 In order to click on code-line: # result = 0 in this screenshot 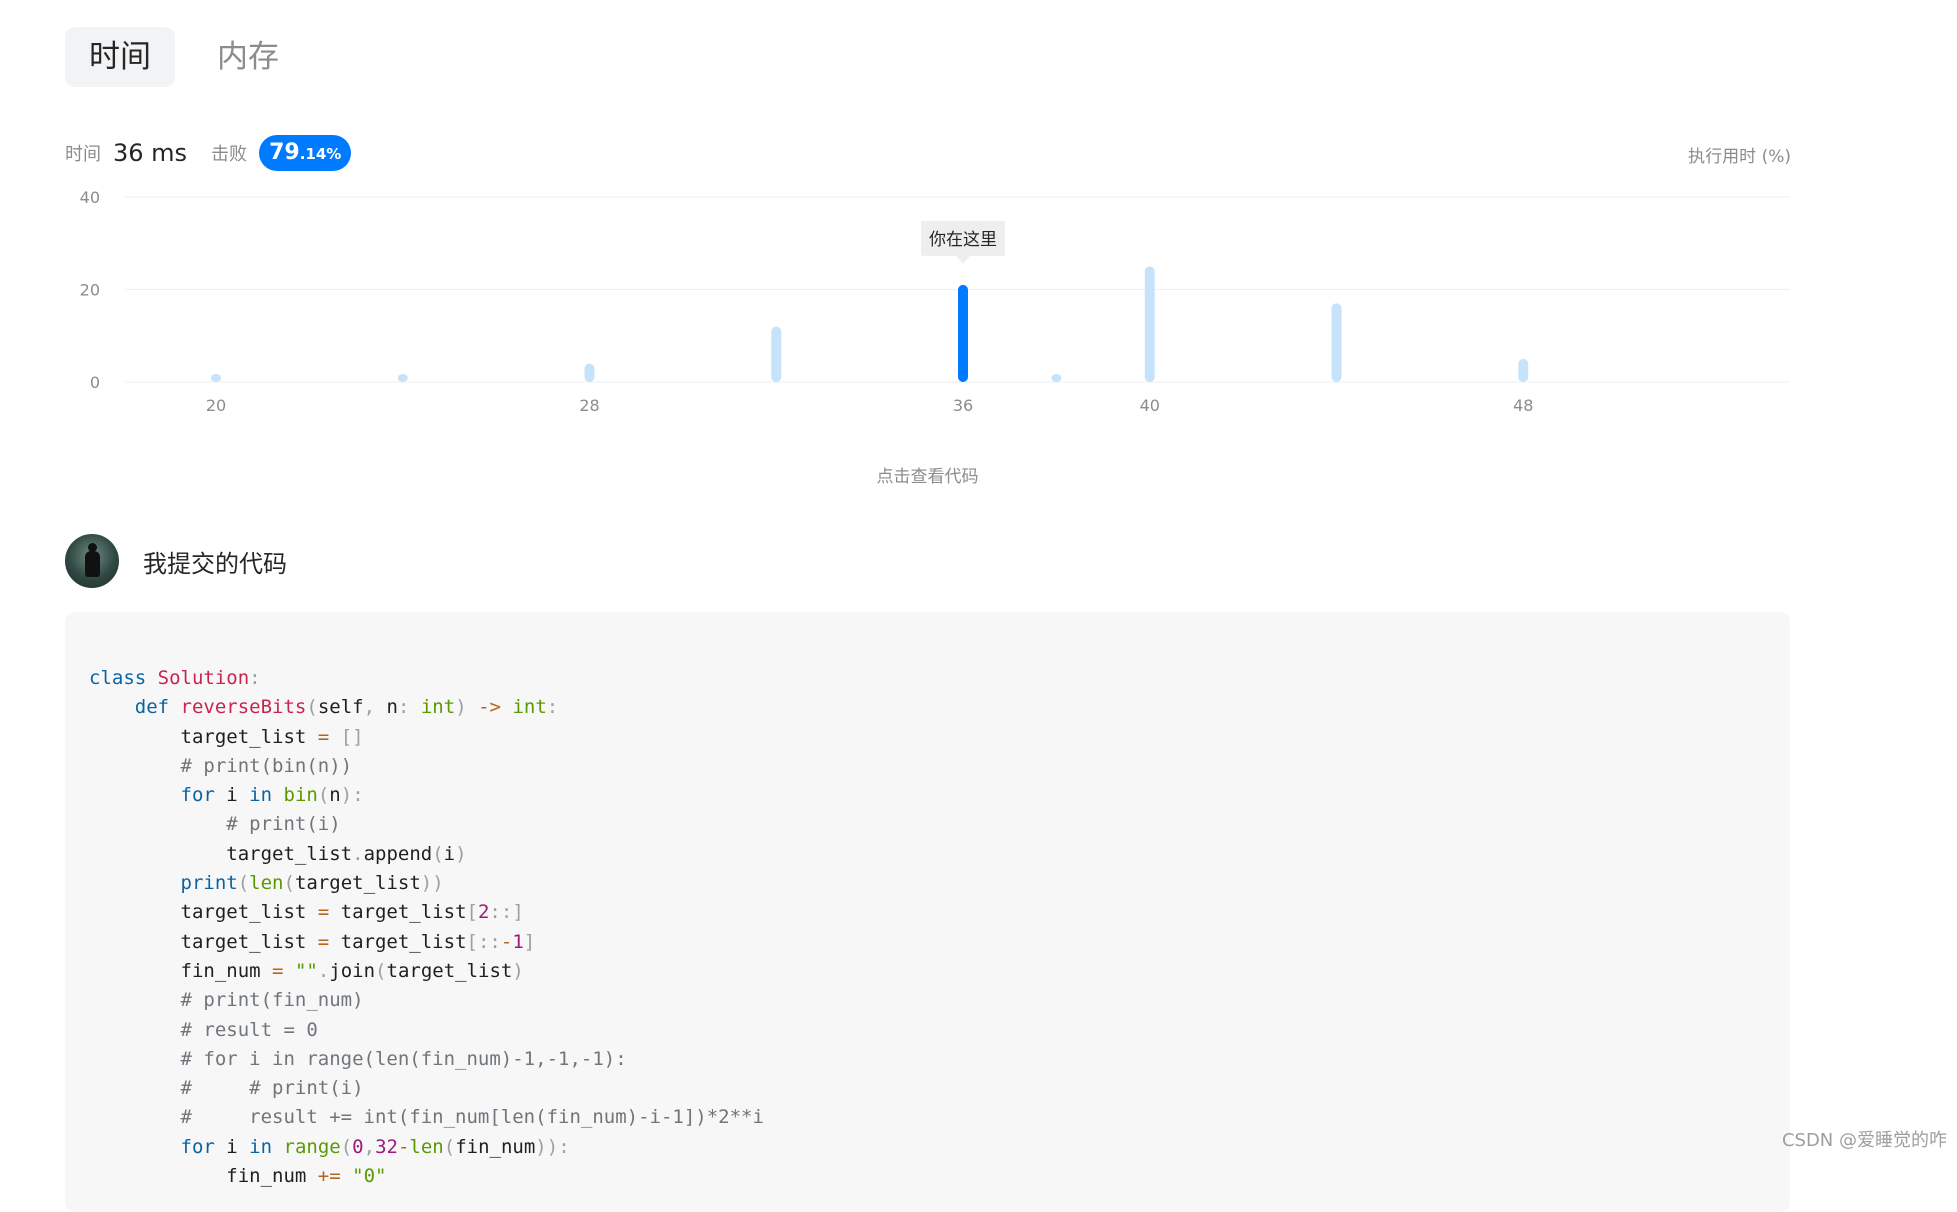, I will do `click(249, 1029)`.